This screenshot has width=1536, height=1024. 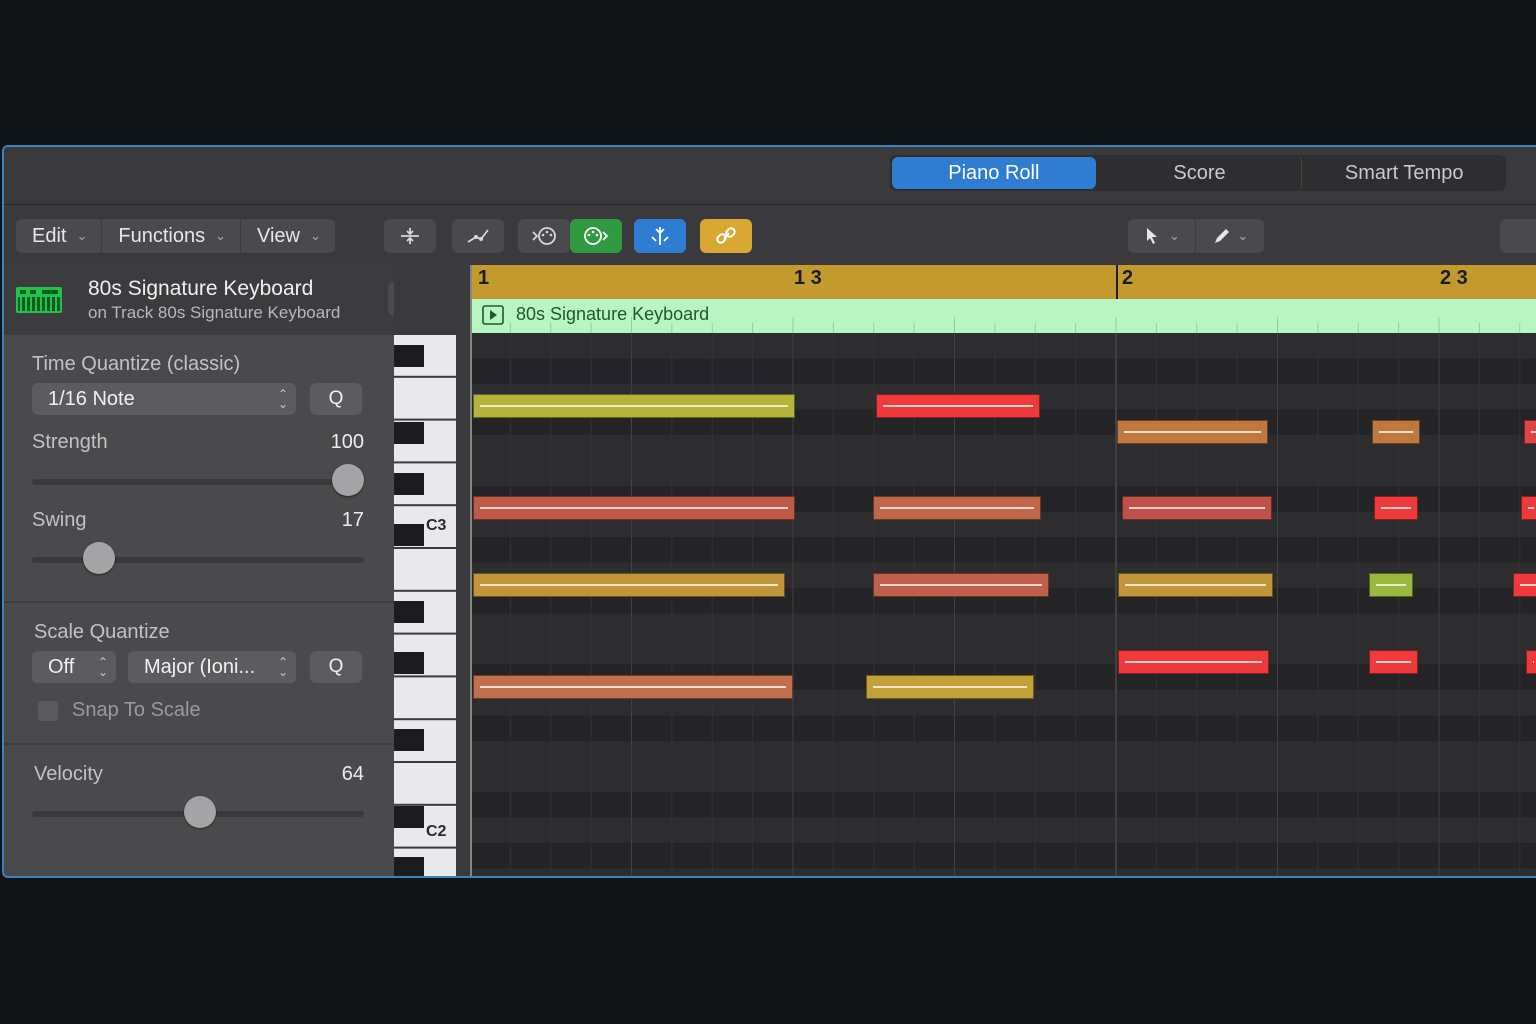 I want to click on swing-slider, so click(x=198, y=560).